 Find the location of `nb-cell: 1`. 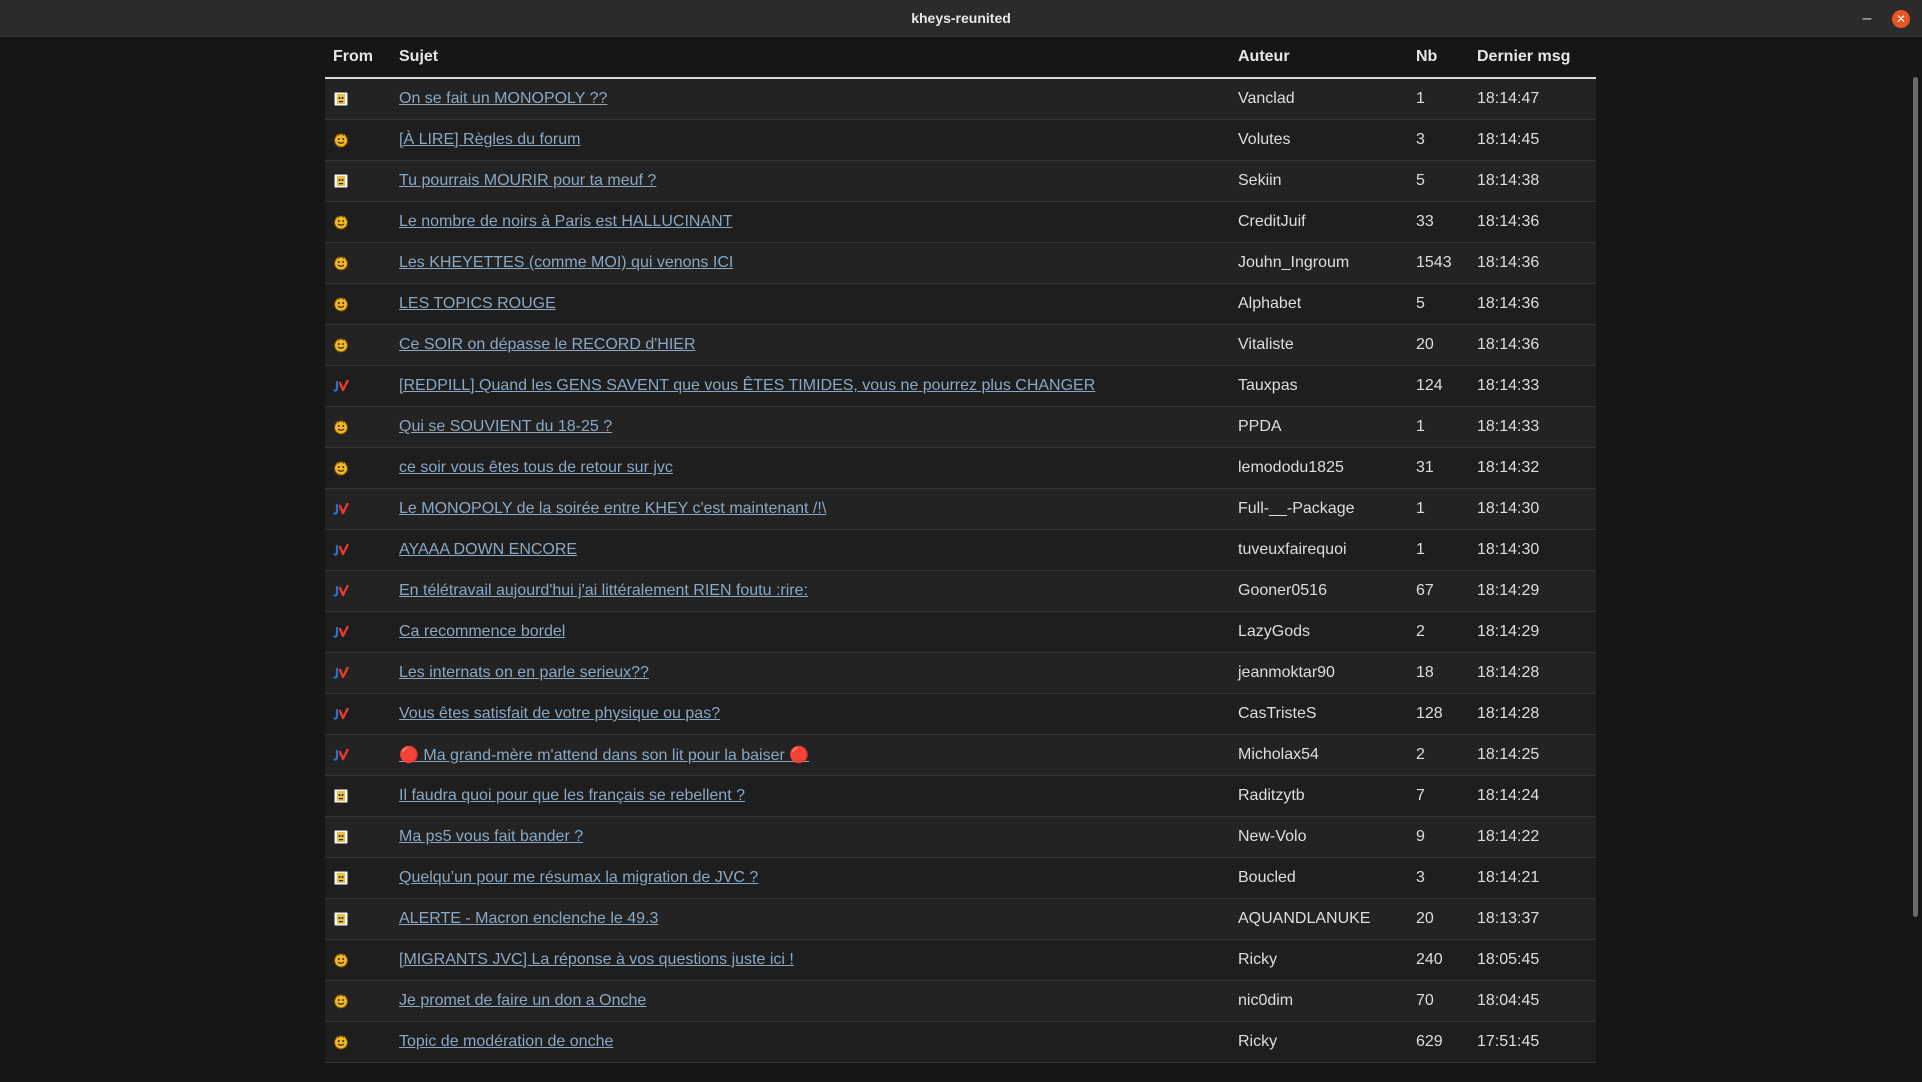

nb-cell: 1 is located at coordinates (1438, 550).